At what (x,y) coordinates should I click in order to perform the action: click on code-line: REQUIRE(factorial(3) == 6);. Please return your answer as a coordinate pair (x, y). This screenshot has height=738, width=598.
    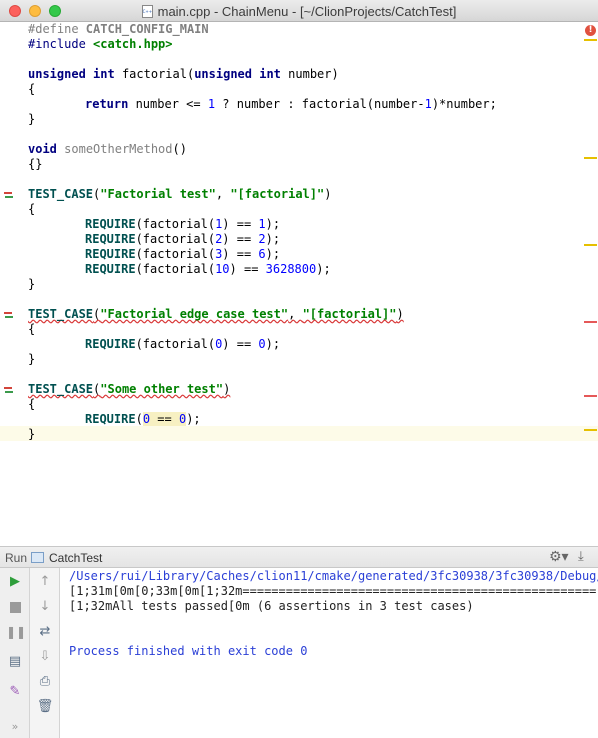
    Looking at the image, I should click on (183, 254).